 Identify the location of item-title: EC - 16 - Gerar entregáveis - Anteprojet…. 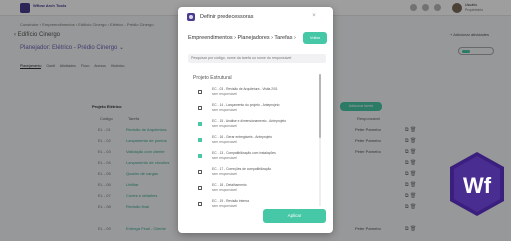
(242, 137).